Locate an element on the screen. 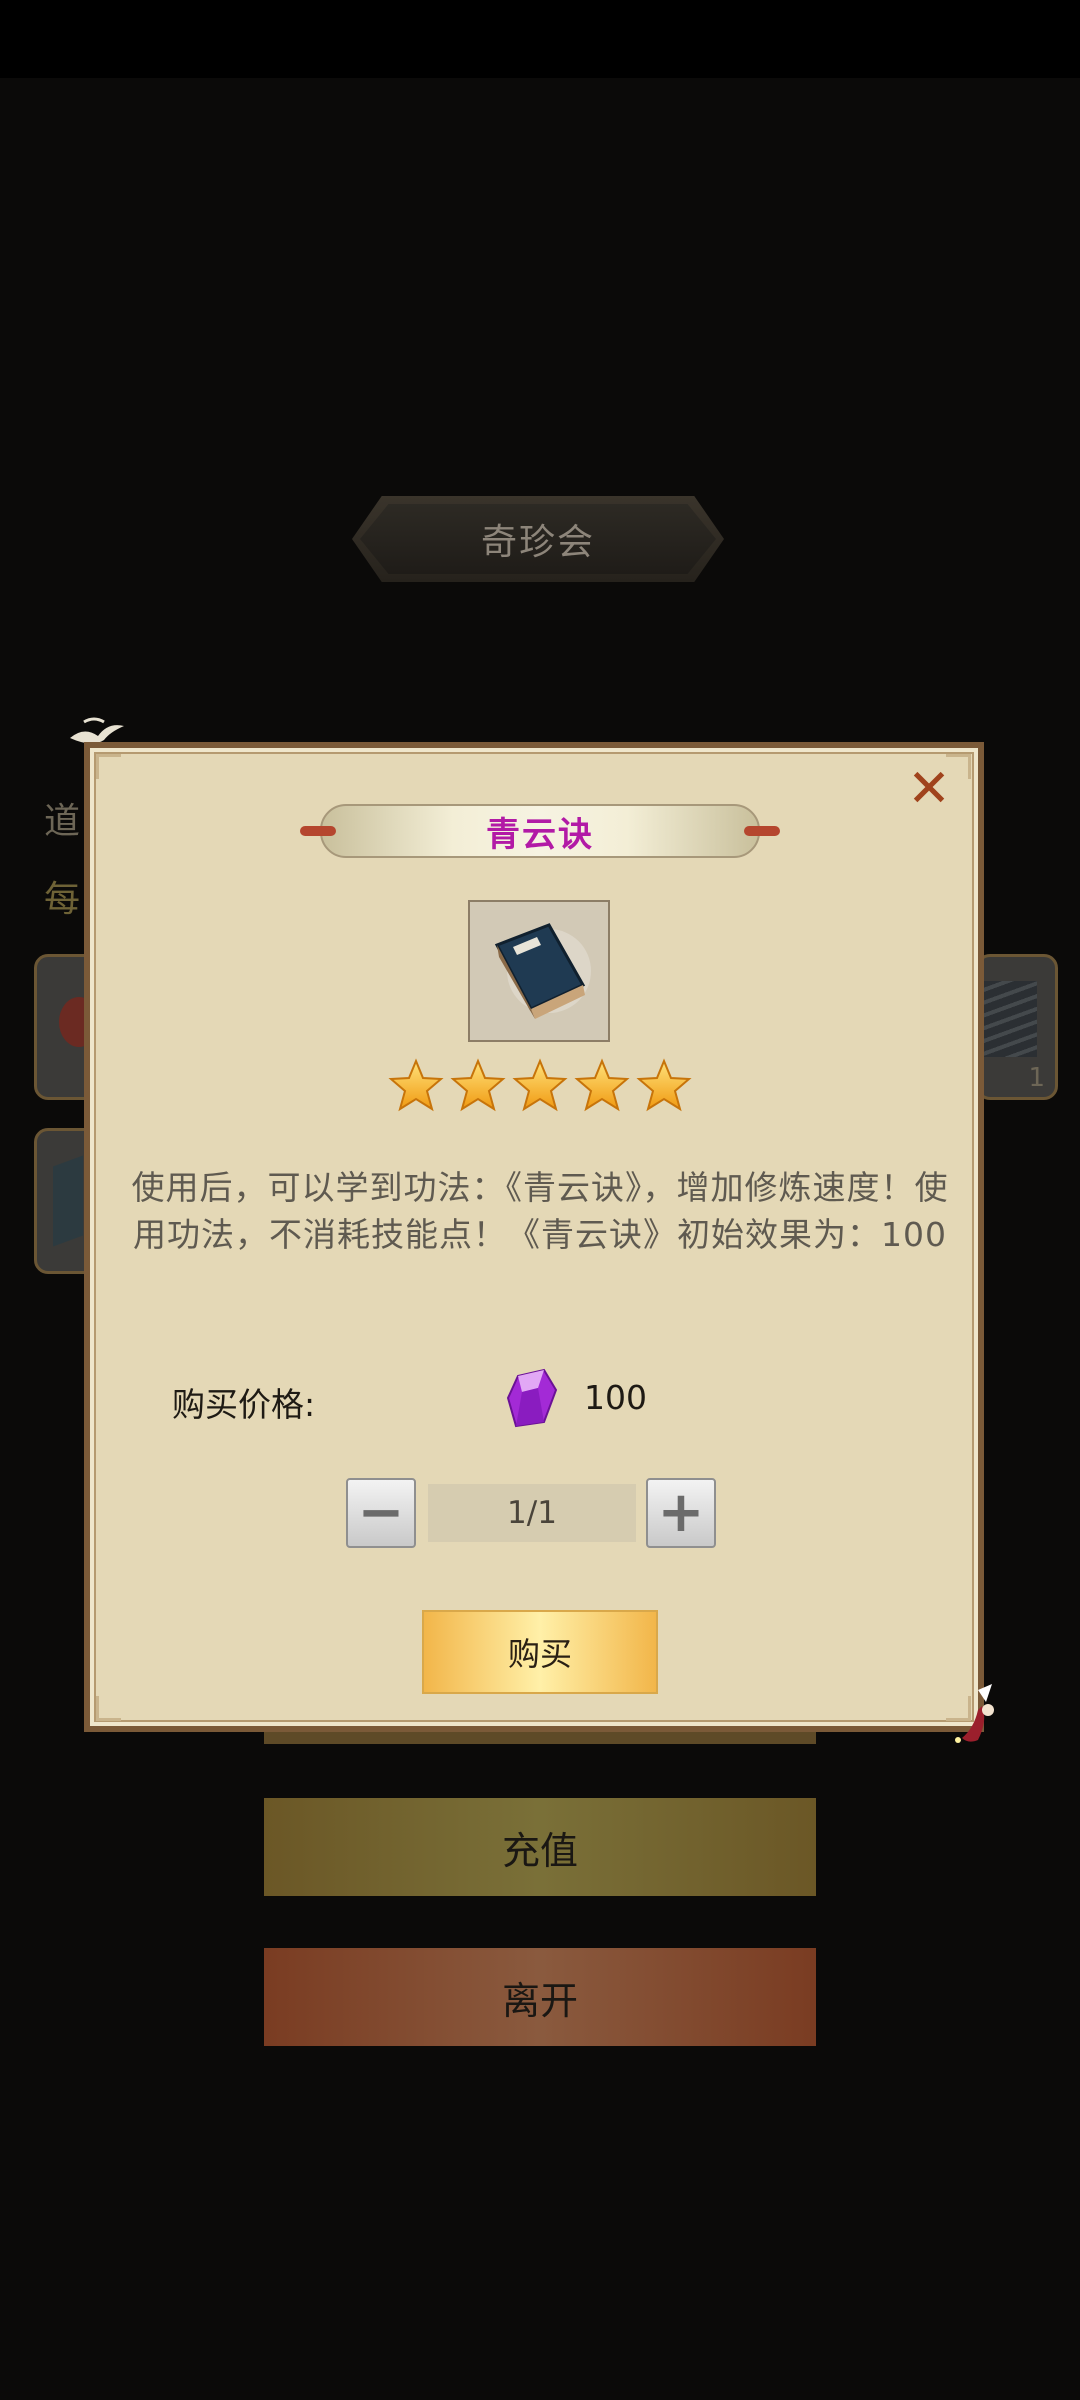 The width and height of the screenshot is (1080, 2400). price-label: 购买价格: is located at coordinates (244, 1404).